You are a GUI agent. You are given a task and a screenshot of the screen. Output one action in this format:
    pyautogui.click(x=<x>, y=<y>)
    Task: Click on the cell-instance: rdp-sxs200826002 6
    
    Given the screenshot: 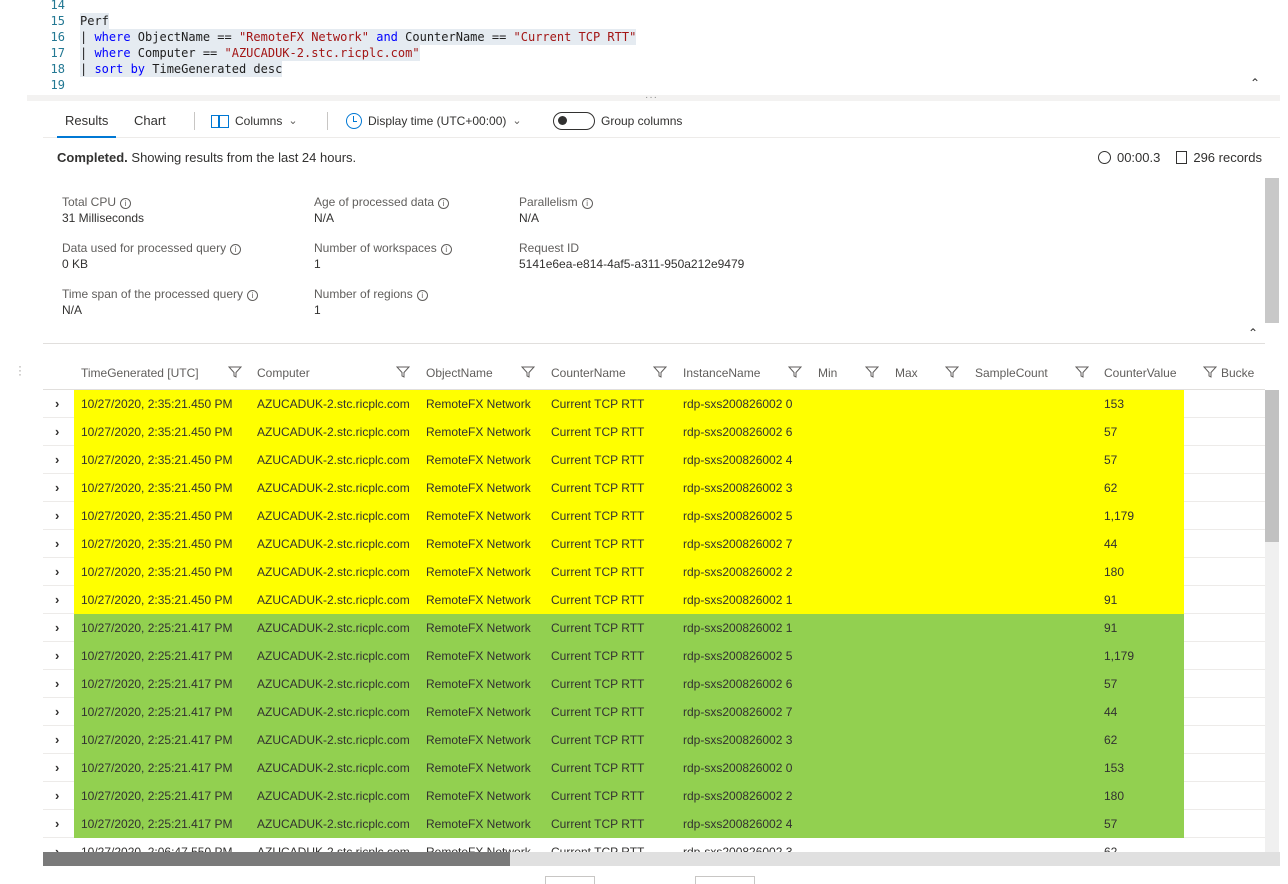 What is the action you would take?
    pyautogui.click(x=738, y=432)
    